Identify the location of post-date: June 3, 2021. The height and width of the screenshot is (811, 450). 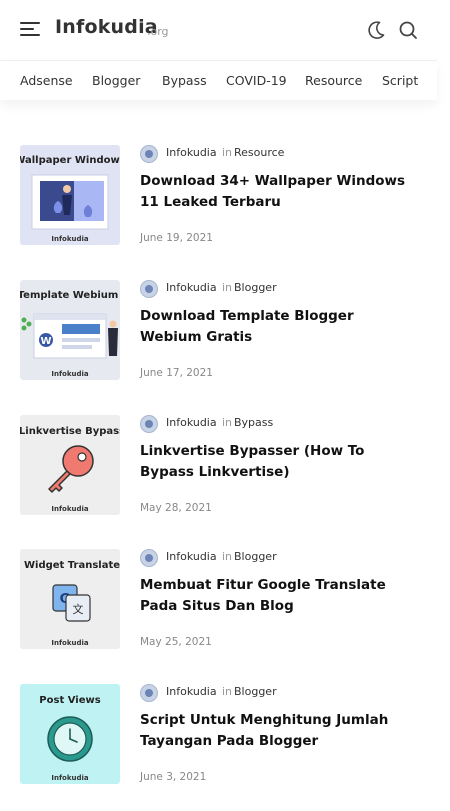
(173, 777).